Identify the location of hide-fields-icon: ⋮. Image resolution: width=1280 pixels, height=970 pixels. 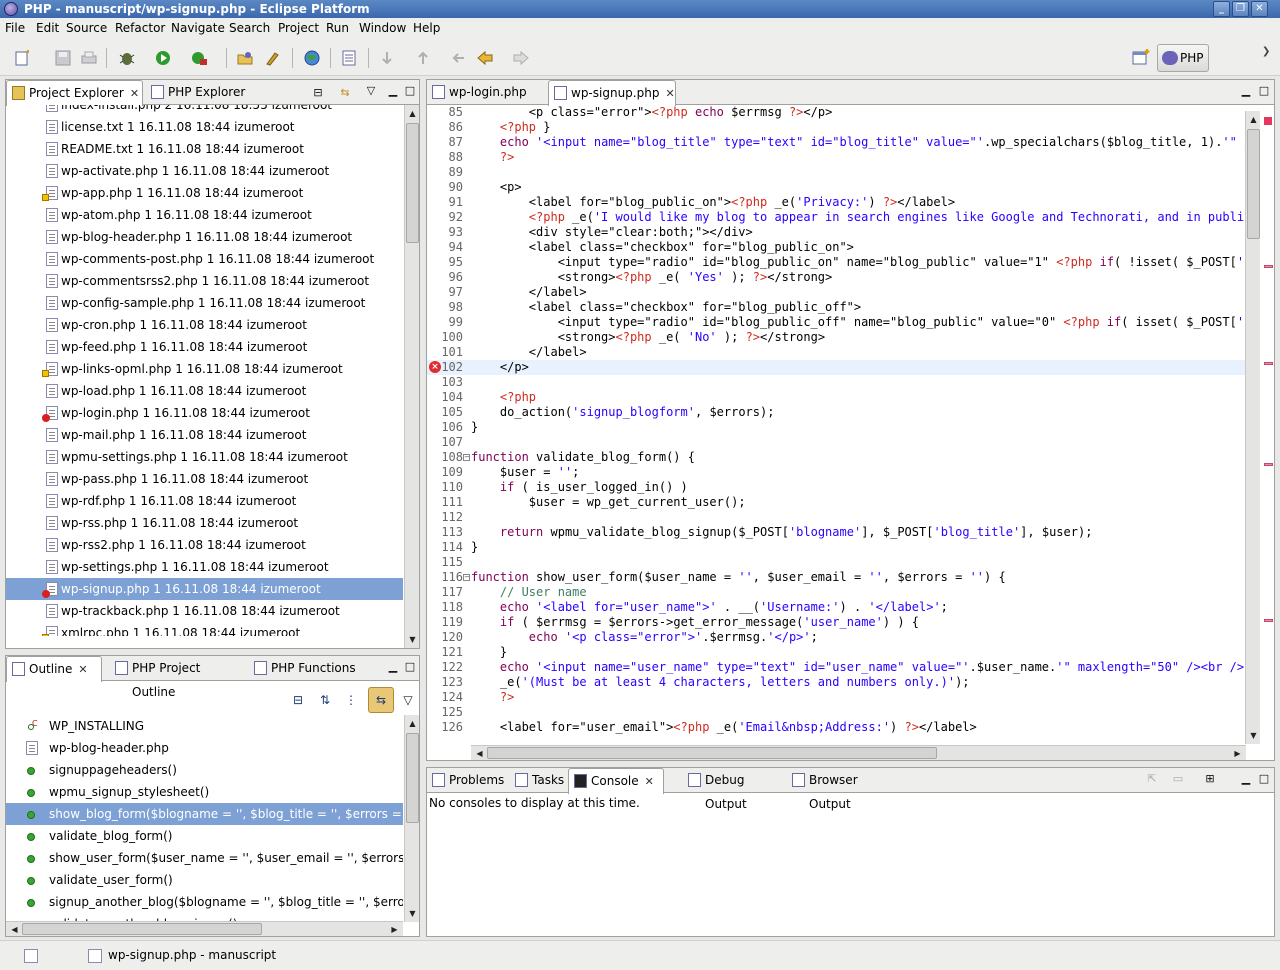
(351, 700).